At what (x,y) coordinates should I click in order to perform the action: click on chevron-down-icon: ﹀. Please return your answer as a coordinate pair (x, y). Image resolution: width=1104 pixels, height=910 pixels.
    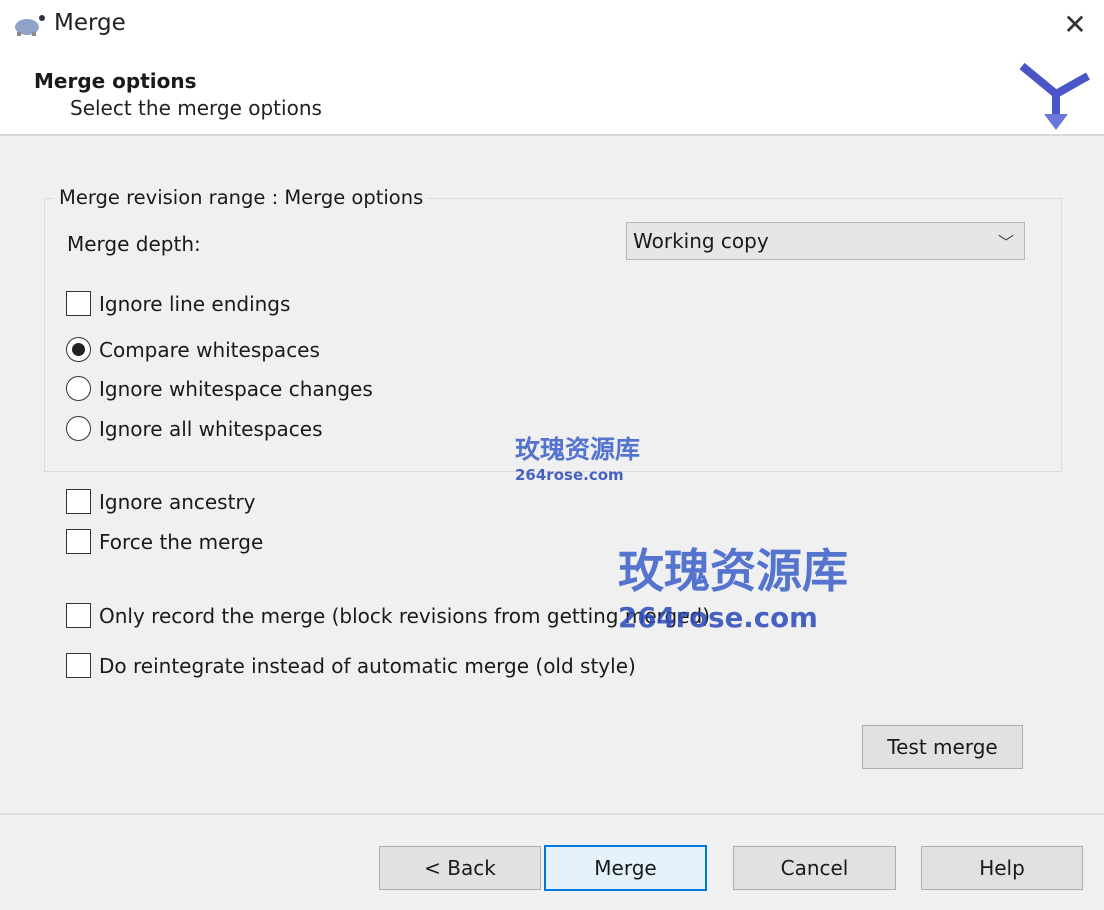
    Looking at the image, I should click on (1005, 242).